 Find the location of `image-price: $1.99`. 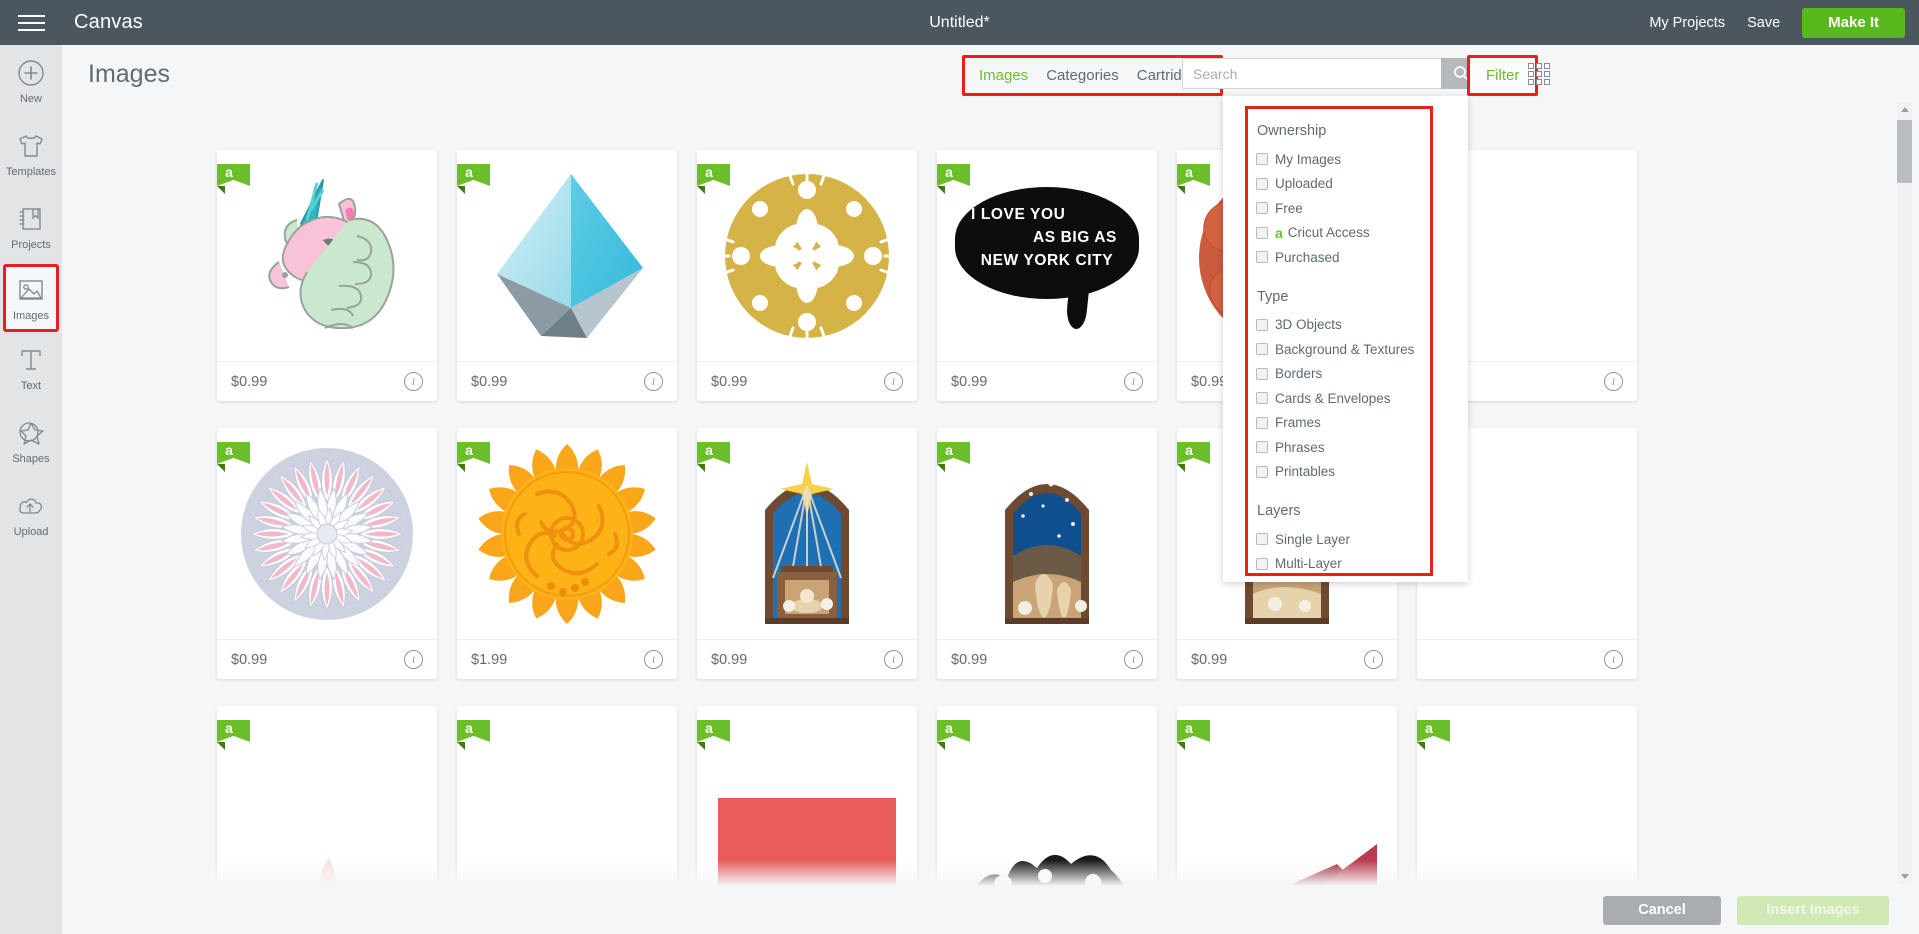

image-price: $1.99 is located at coordinates (489, 659).